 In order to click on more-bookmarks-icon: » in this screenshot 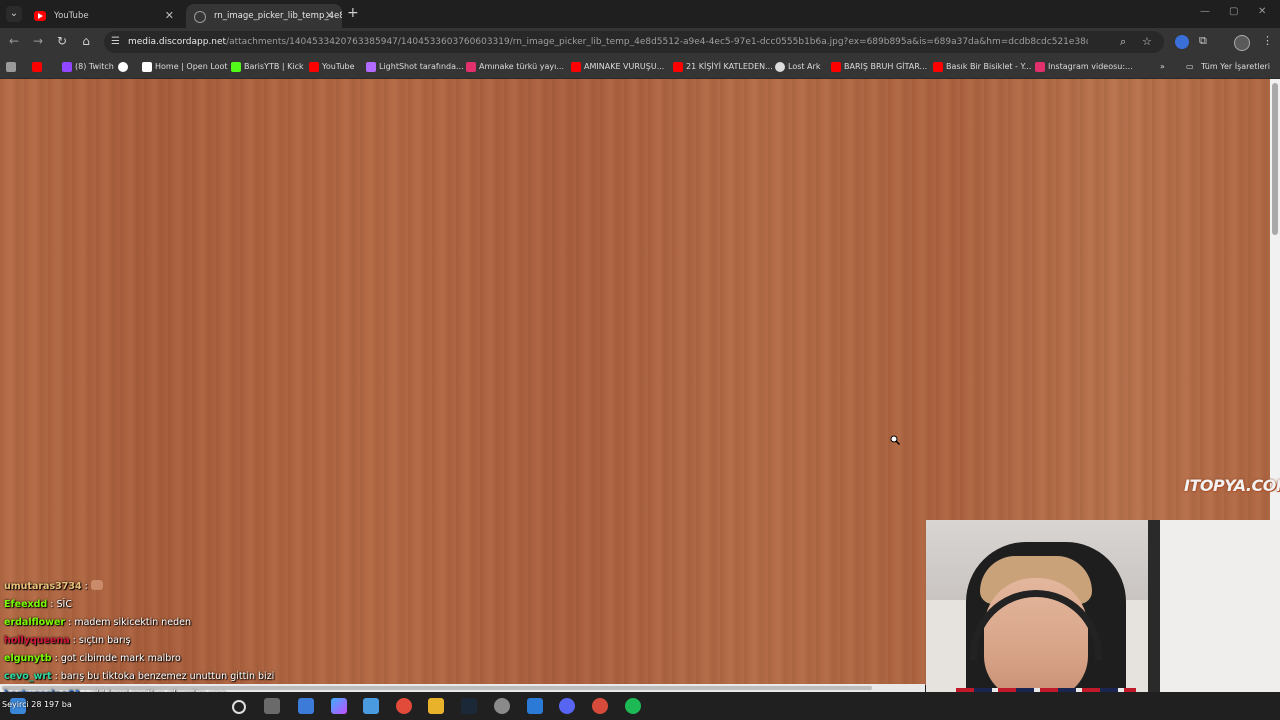, I will do `click(1162, 67)`.